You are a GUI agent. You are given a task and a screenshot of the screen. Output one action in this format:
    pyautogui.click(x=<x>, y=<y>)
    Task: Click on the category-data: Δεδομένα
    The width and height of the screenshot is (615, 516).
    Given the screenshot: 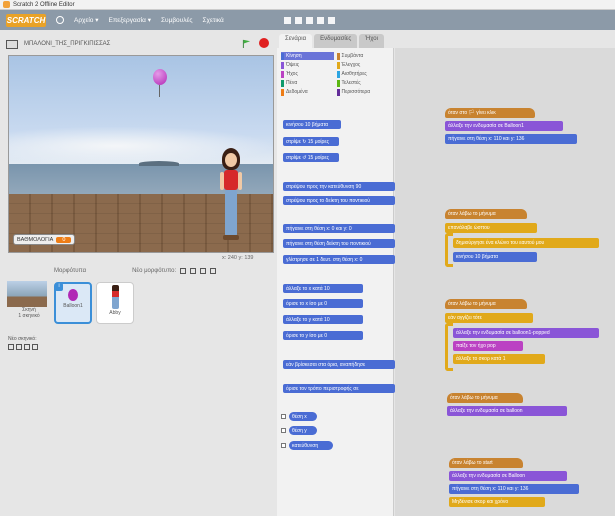 What is the action you would take?
    pyautogui.click(x=307, y=92)
    